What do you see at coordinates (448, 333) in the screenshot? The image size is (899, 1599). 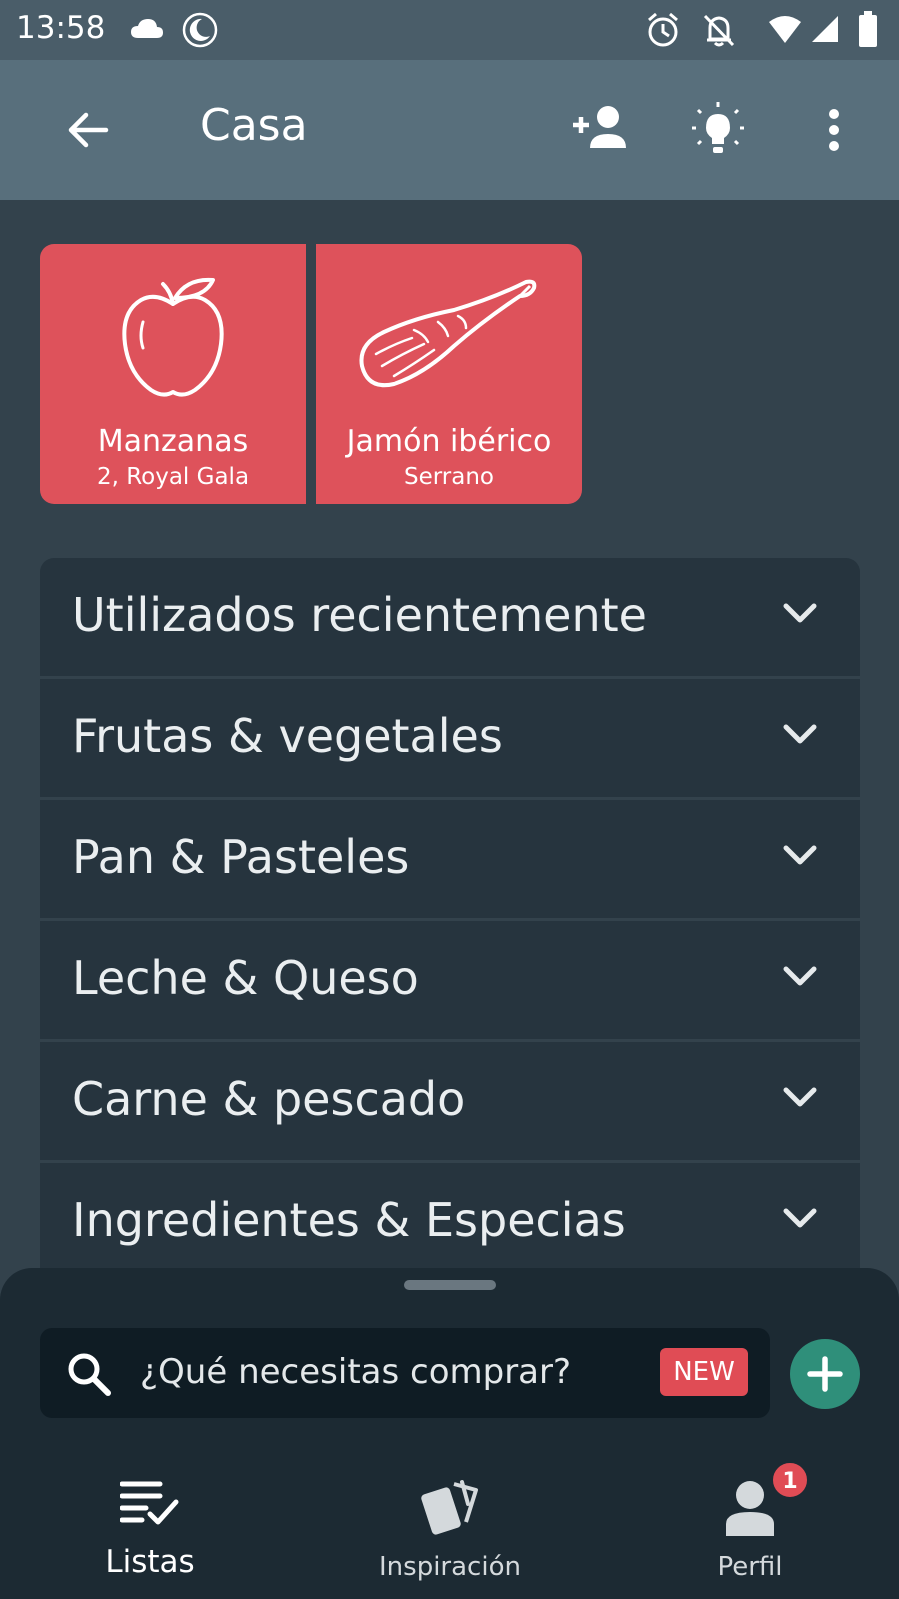 I see `ham-icon` at bounding box center [448, 333].